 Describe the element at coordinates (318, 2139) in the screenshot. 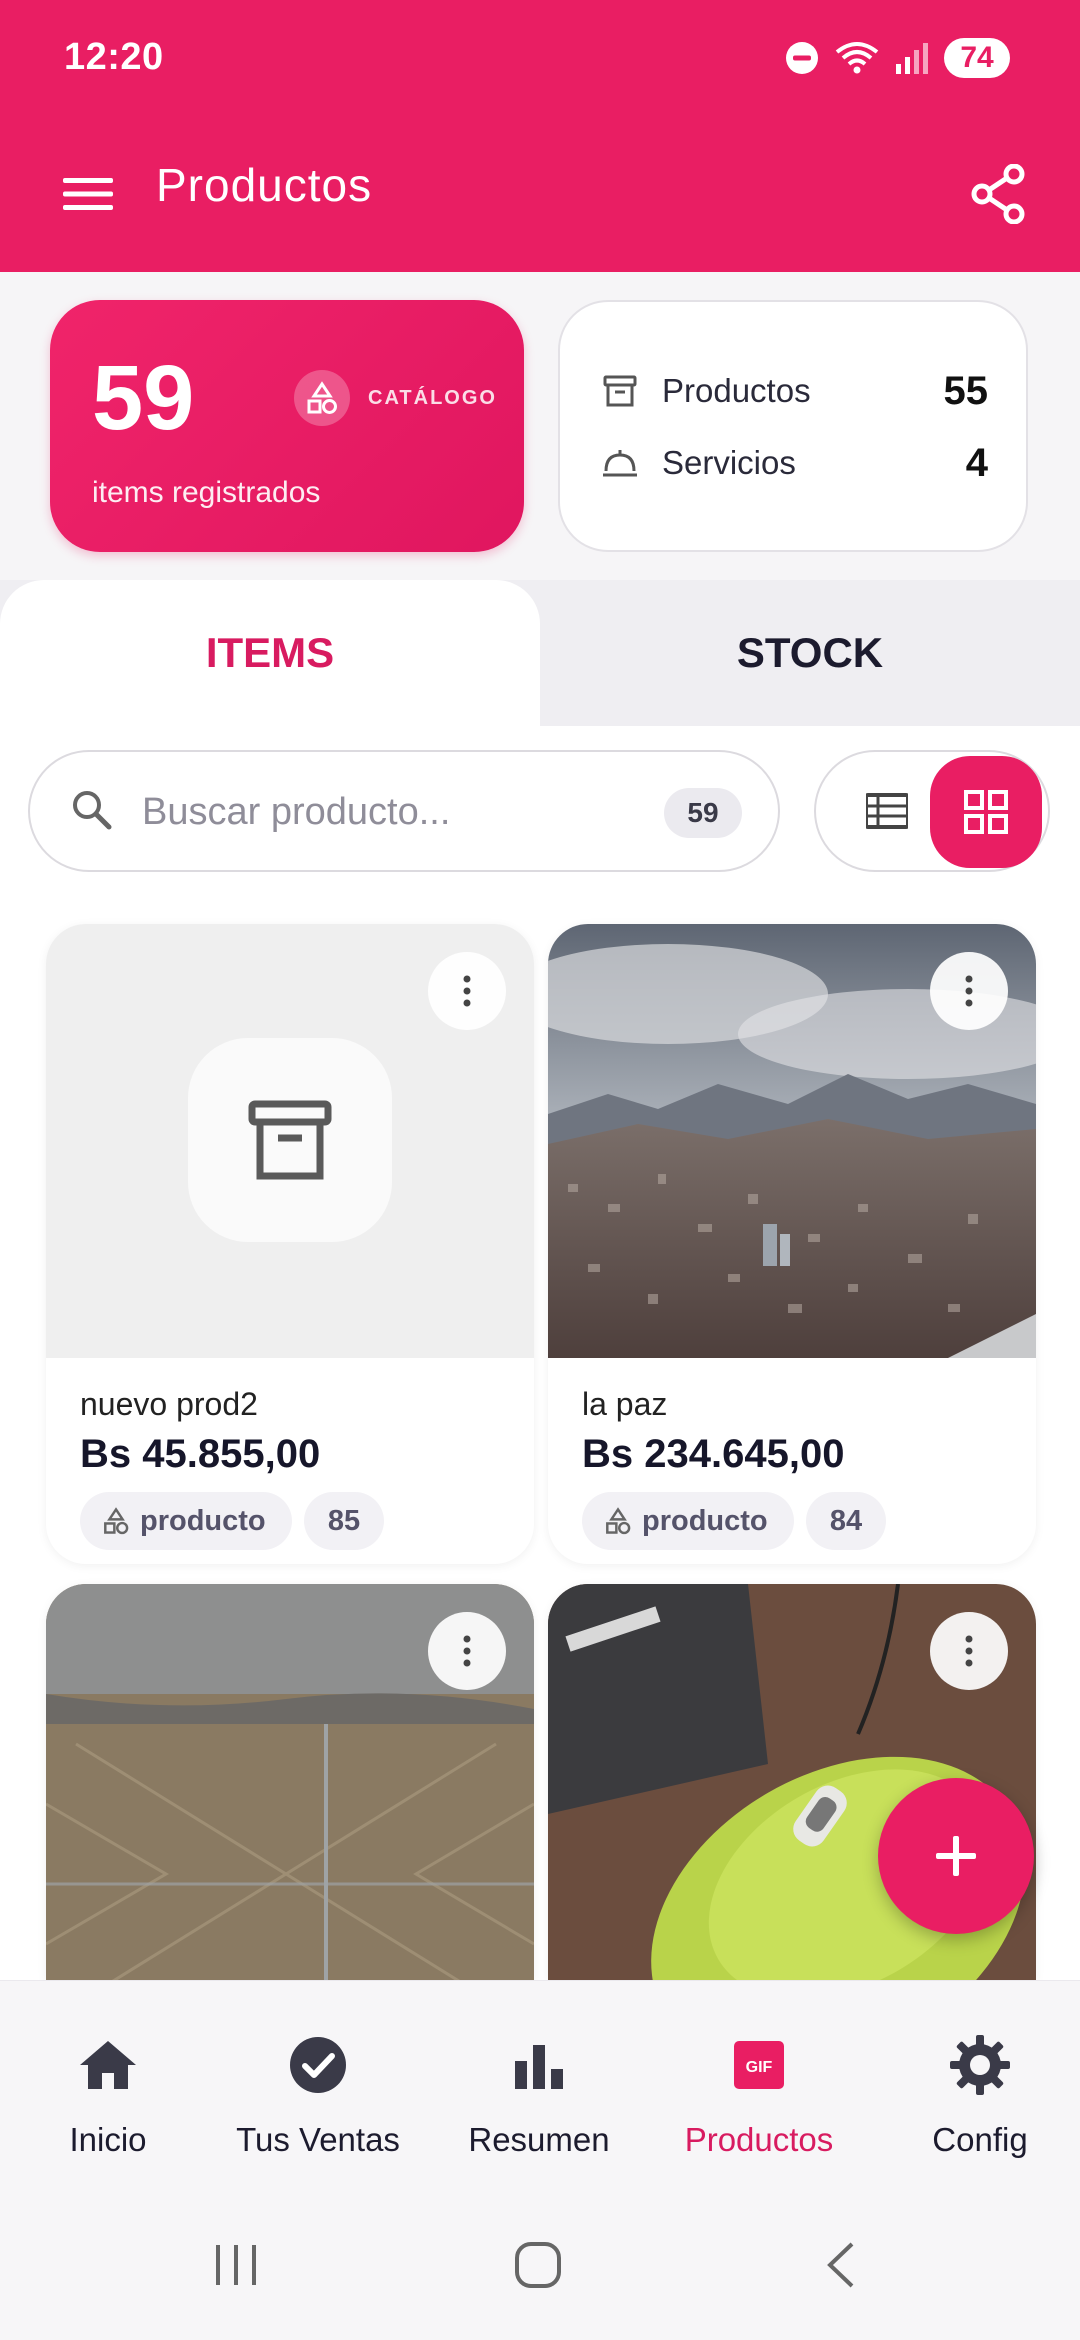

I see `nav-label: Tus Ventas` at that location.